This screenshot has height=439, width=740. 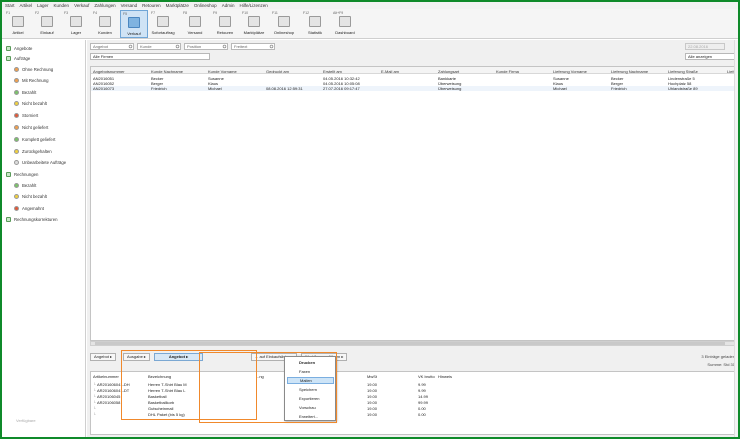 What do you see at coordinates (254, 24) in the screenshot?
I see `ribbon-button: F10 Marktplätze` at bounding box center [254, 24].